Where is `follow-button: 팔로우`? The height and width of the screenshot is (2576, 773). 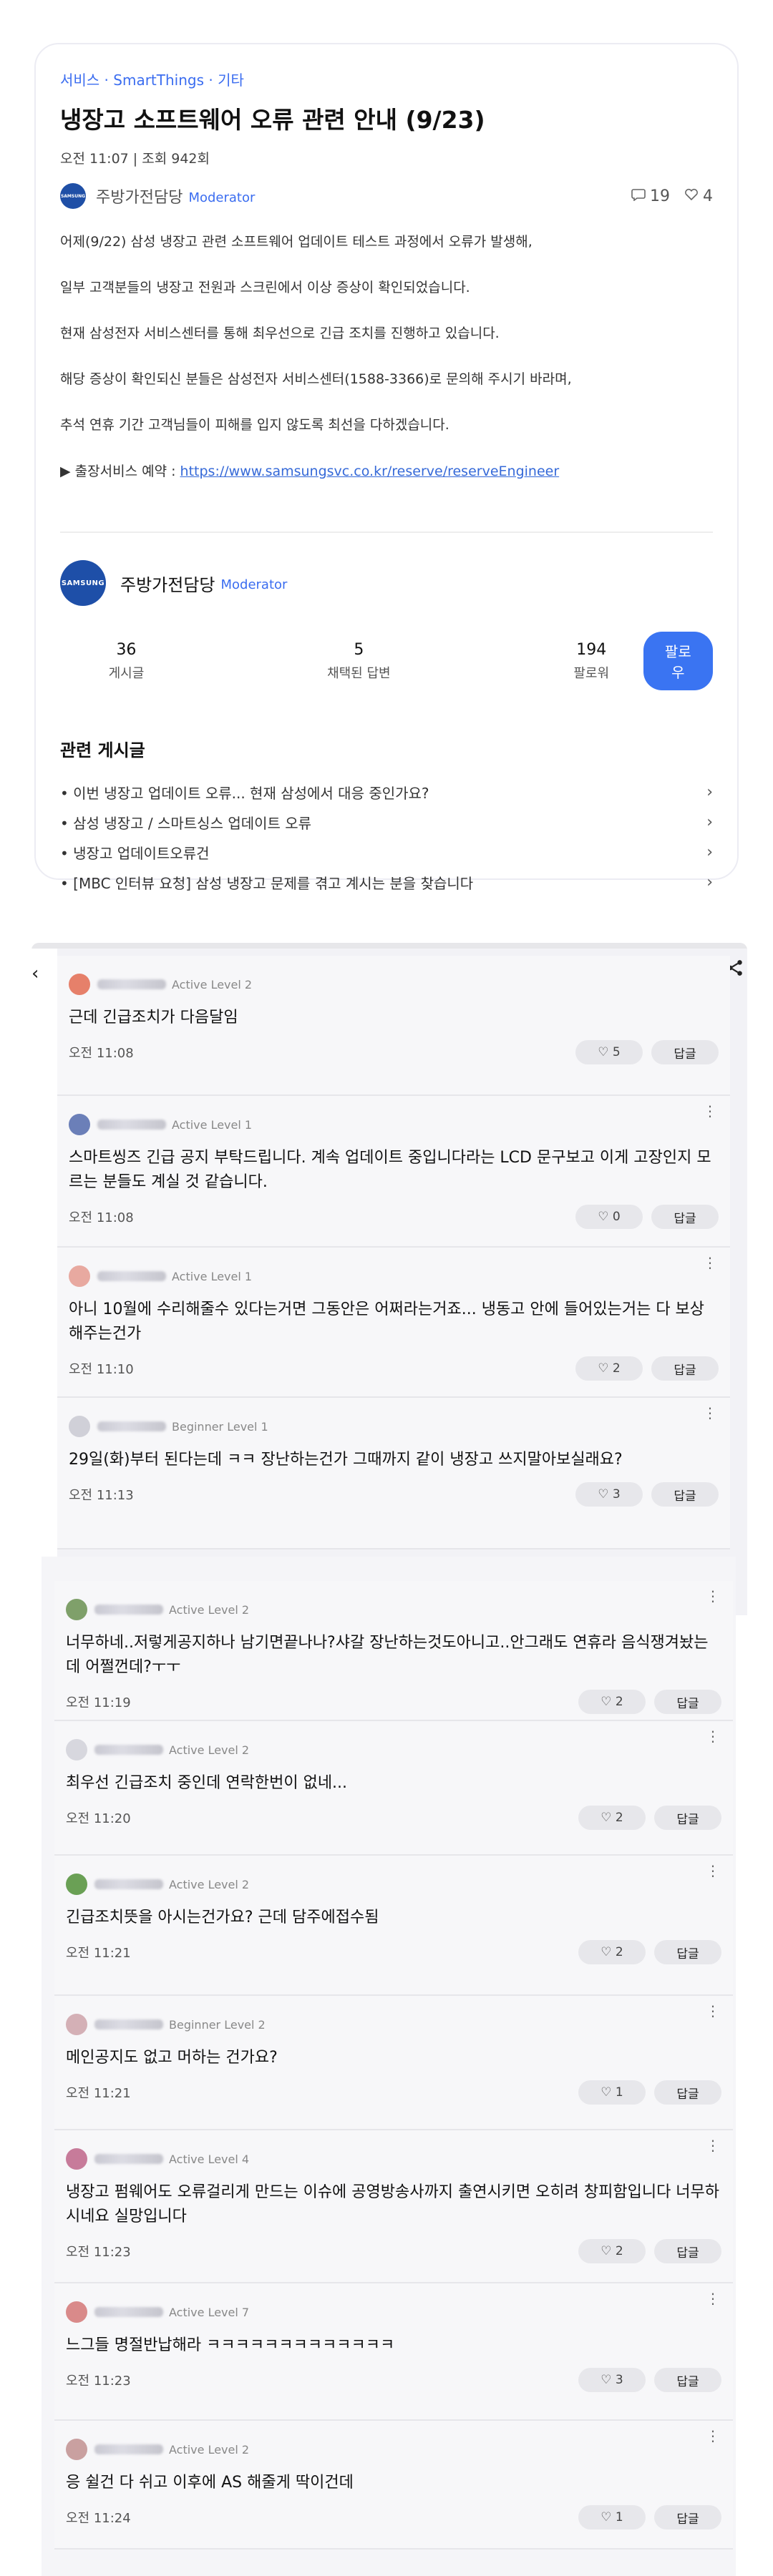 follow-button: 팔로우 is located at coordinates (678, 661).